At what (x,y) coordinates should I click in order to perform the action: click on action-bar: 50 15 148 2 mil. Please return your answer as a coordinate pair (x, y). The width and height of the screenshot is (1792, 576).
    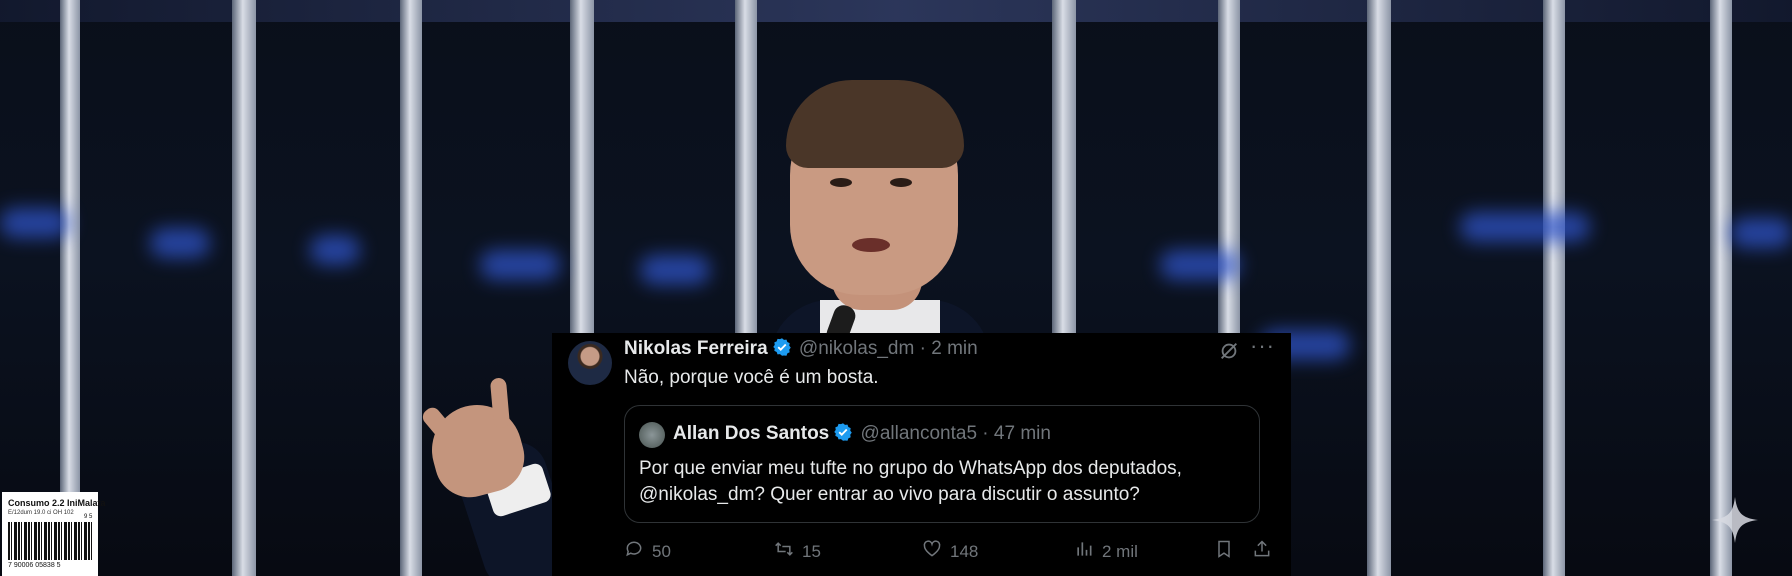
    Looking at the image, I should click on (947, 554).